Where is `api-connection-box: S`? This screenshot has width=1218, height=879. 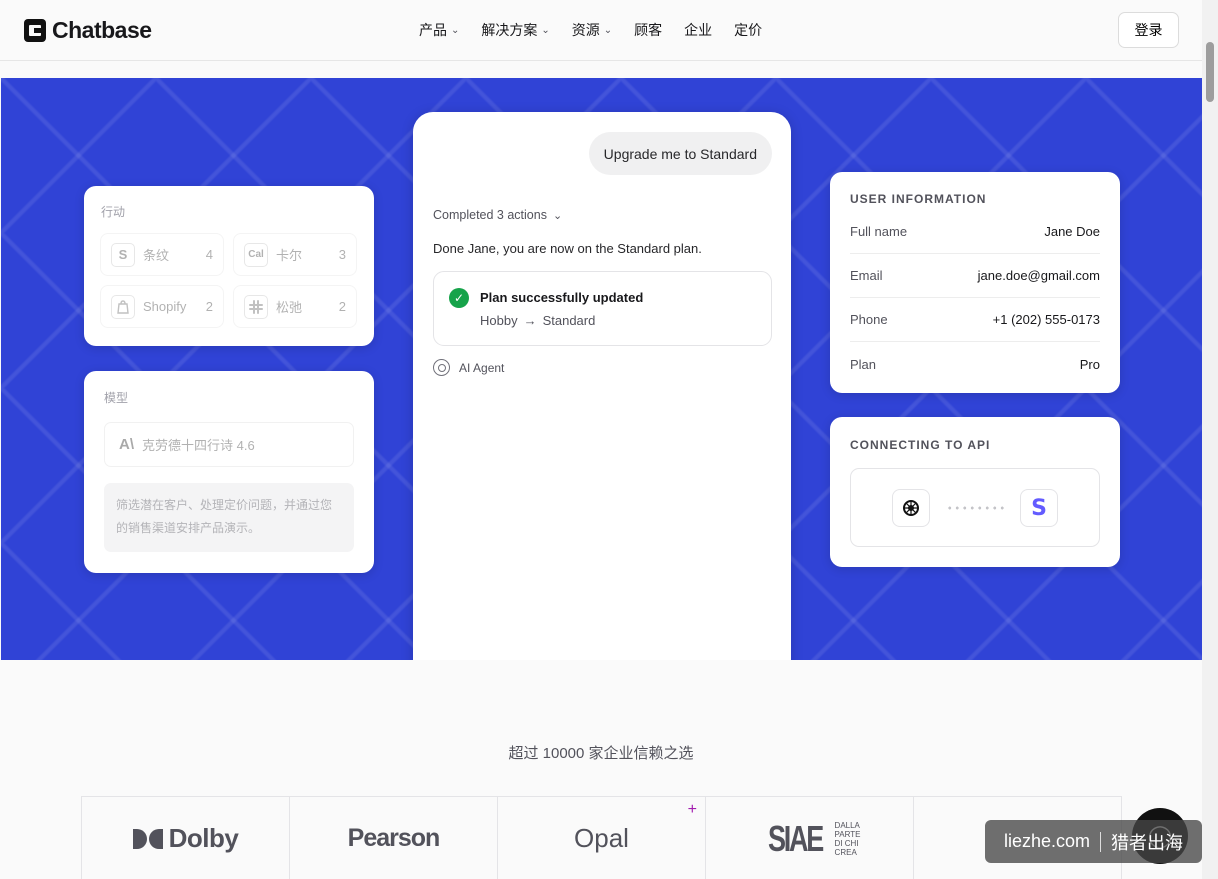
api-connection-box: S is located at coordinates (975, 507).